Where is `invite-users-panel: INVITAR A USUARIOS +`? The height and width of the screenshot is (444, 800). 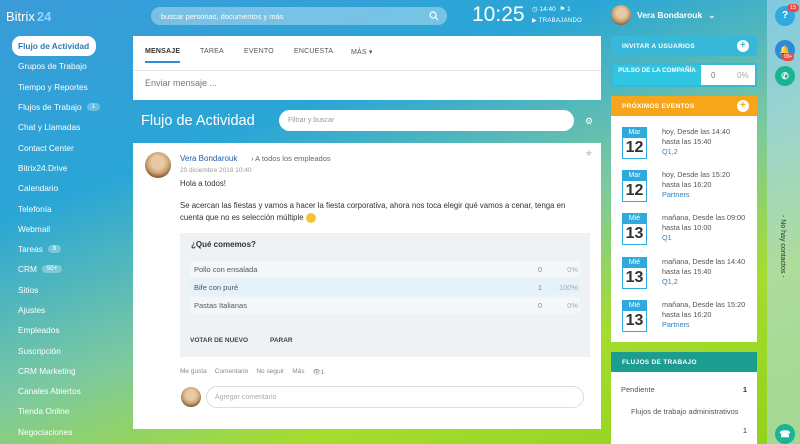
invite-users-panel: INVITAR A USUARIOS + is located at coordinates (684, 46).